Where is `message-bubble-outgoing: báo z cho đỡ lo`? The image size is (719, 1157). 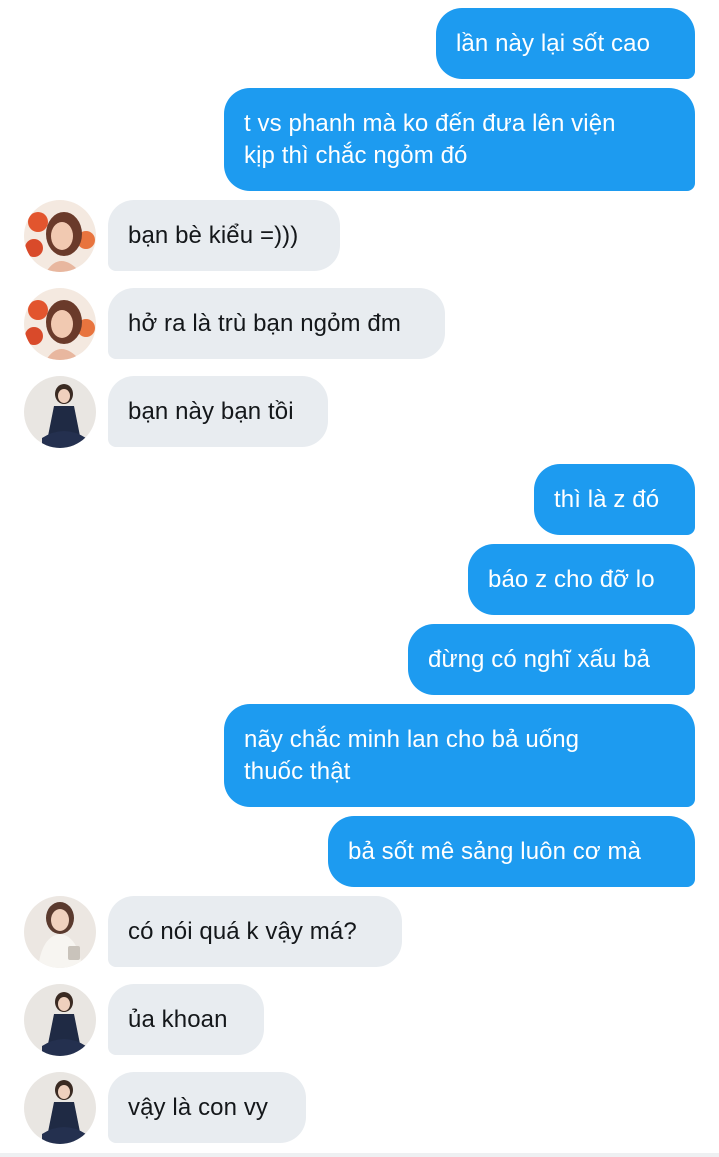 message-bubble-outgoing: báo z cho đỡ lo is located at coordinates (581, 579).